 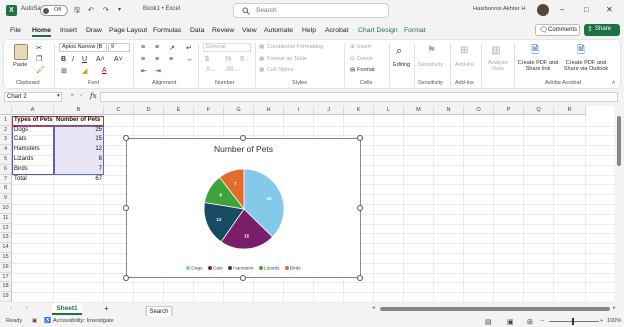 I want to click on comma-style-icon: 9, so click(x=242, y=59).